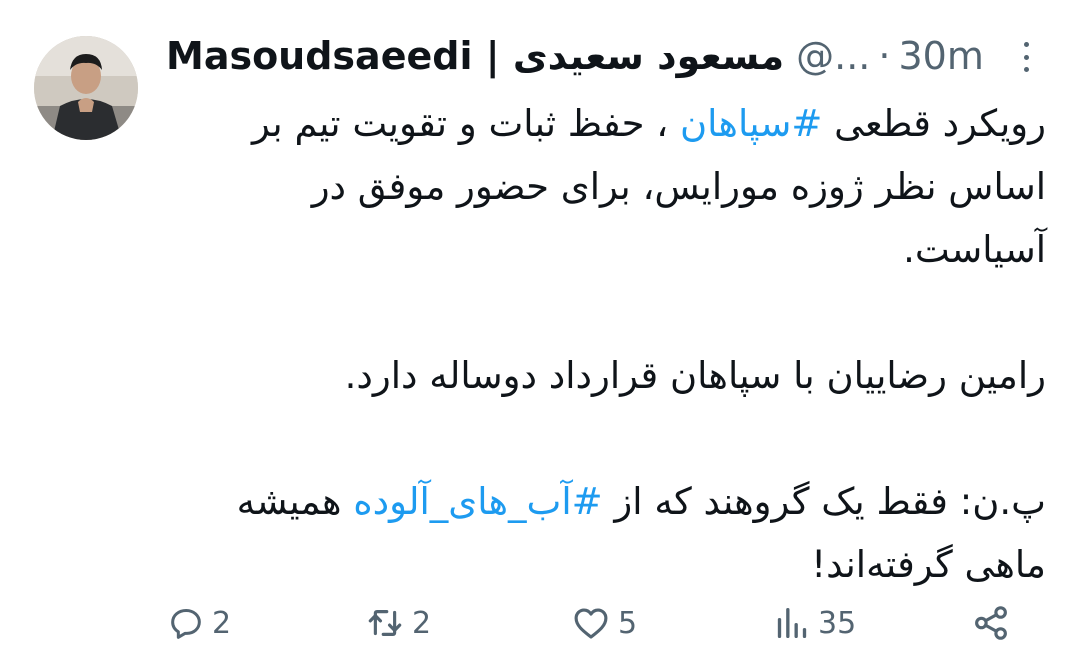 This screenshot has width=1080, height=671. Describe the element at coordinates (477, 501) in the screenshot. I see `hashtag-link: #آب_های_آلوده` at that location.